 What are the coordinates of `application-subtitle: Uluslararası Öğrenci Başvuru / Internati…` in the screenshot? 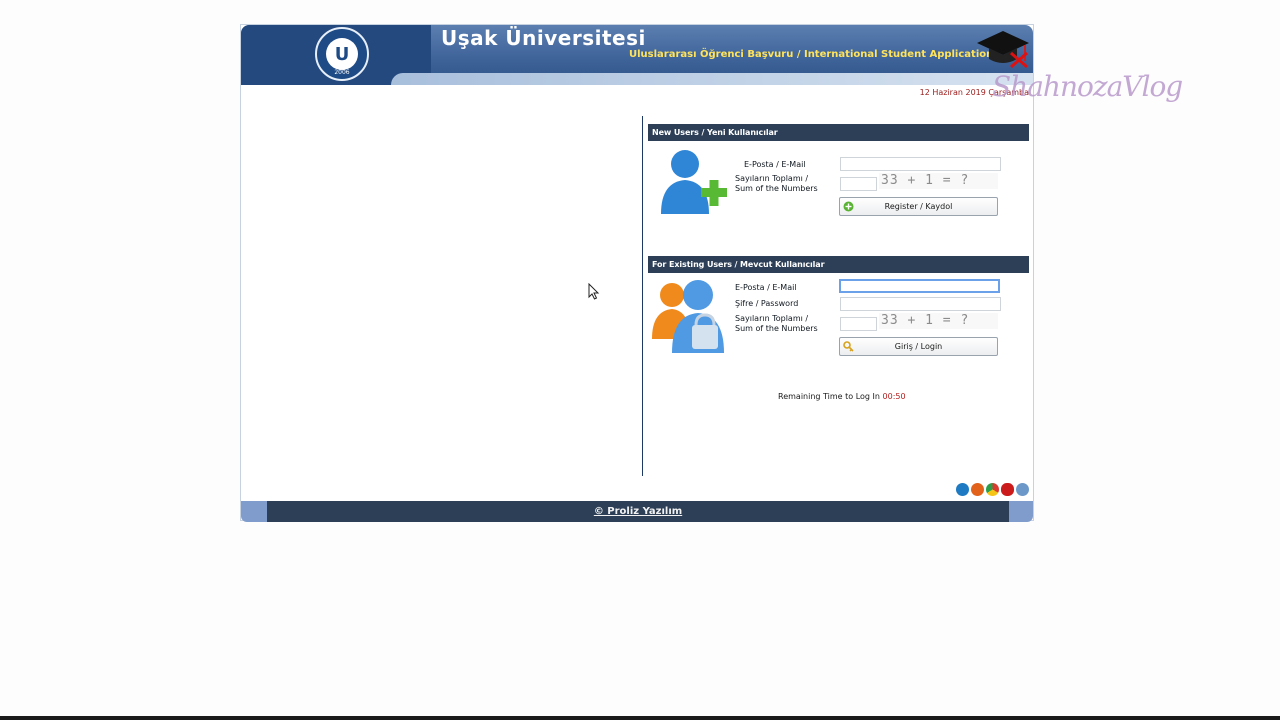 It's located at (811, 54).